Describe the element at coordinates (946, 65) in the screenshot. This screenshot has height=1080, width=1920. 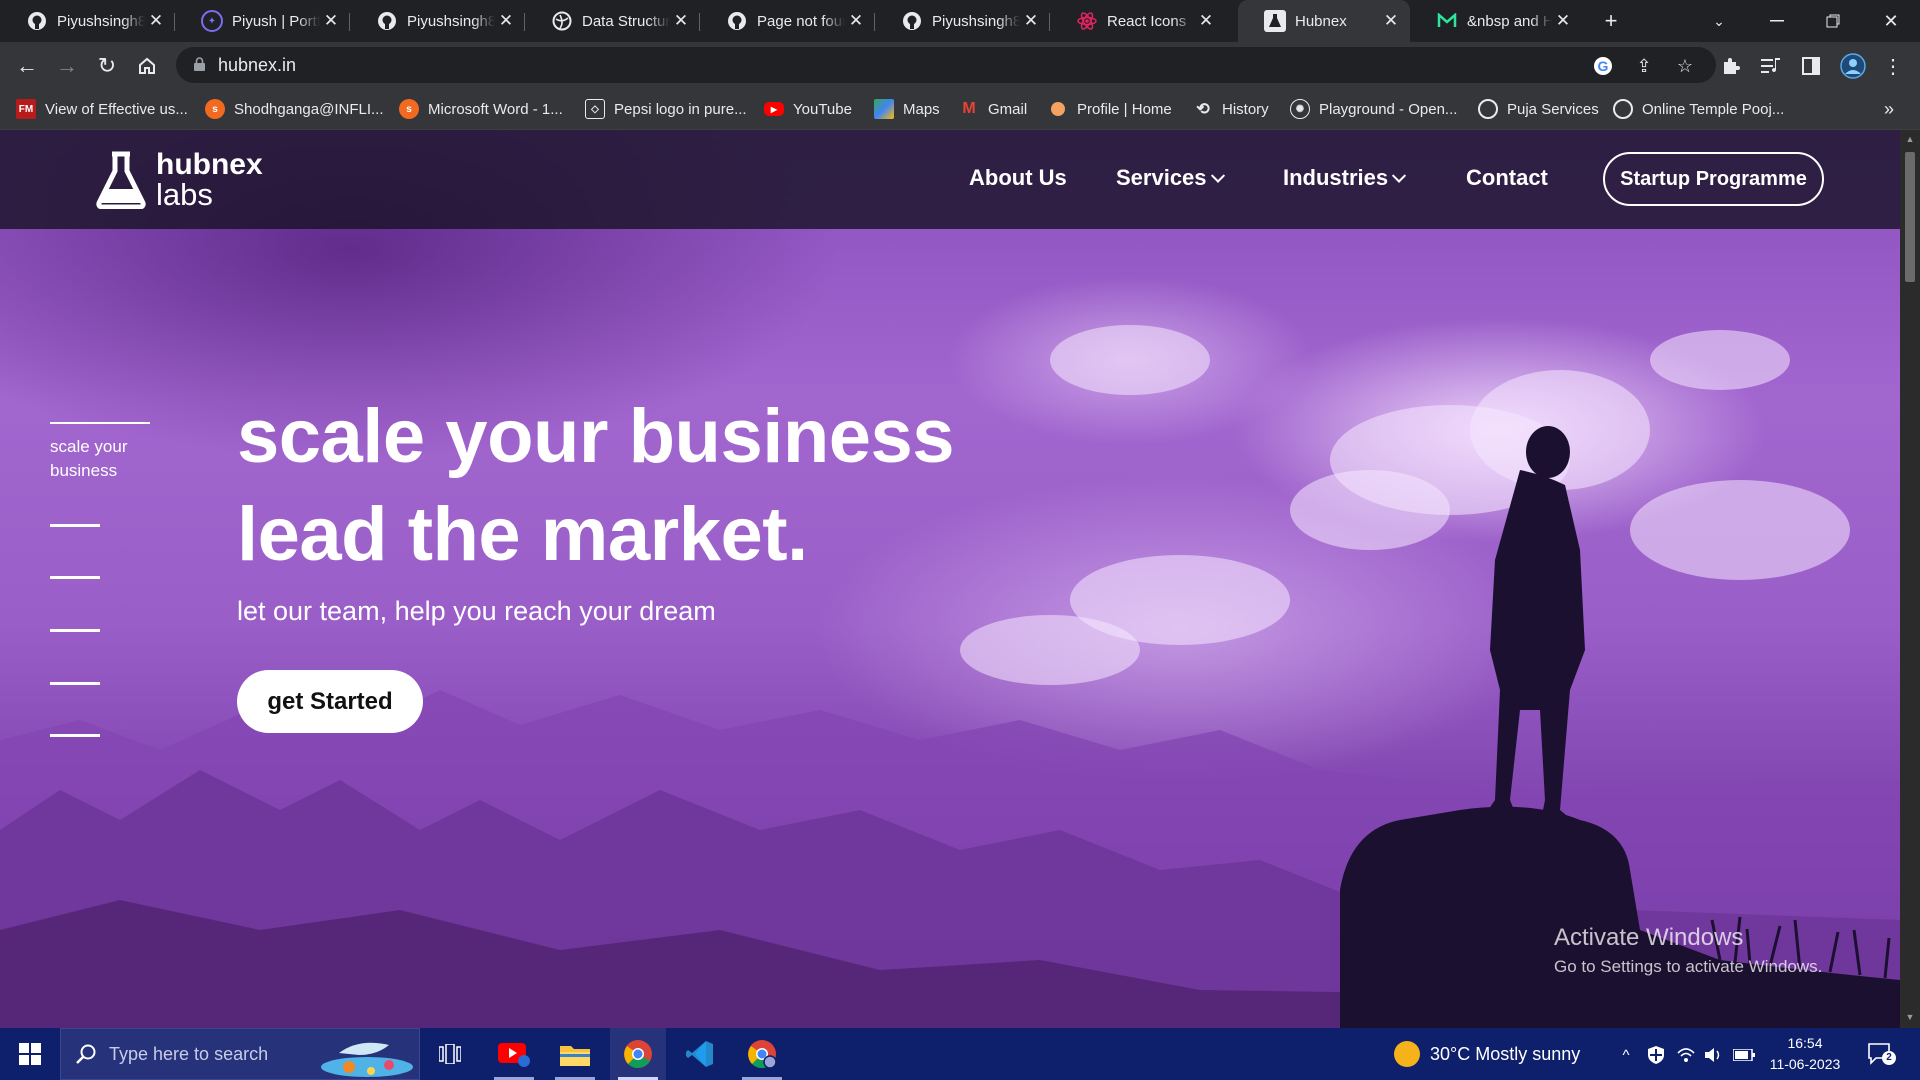
I see `address-bar: hubnex.in G ⇪ ☆` at that location.